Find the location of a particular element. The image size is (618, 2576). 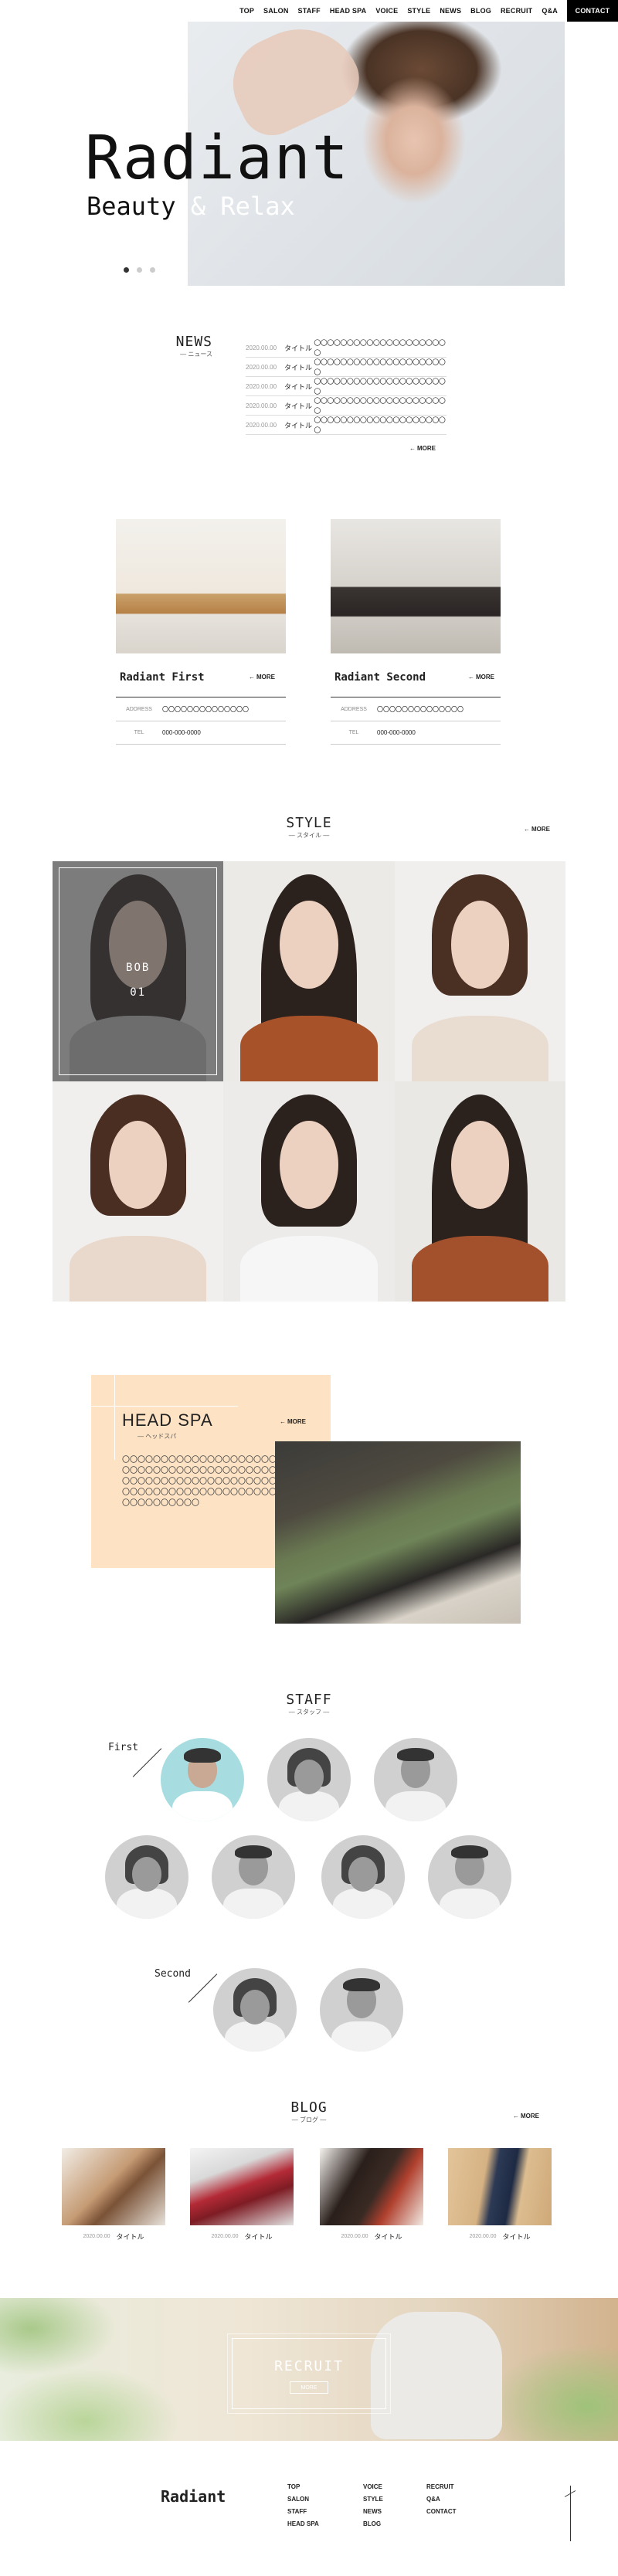

nav-blog: BLOG is located at coordinates (480, 11).